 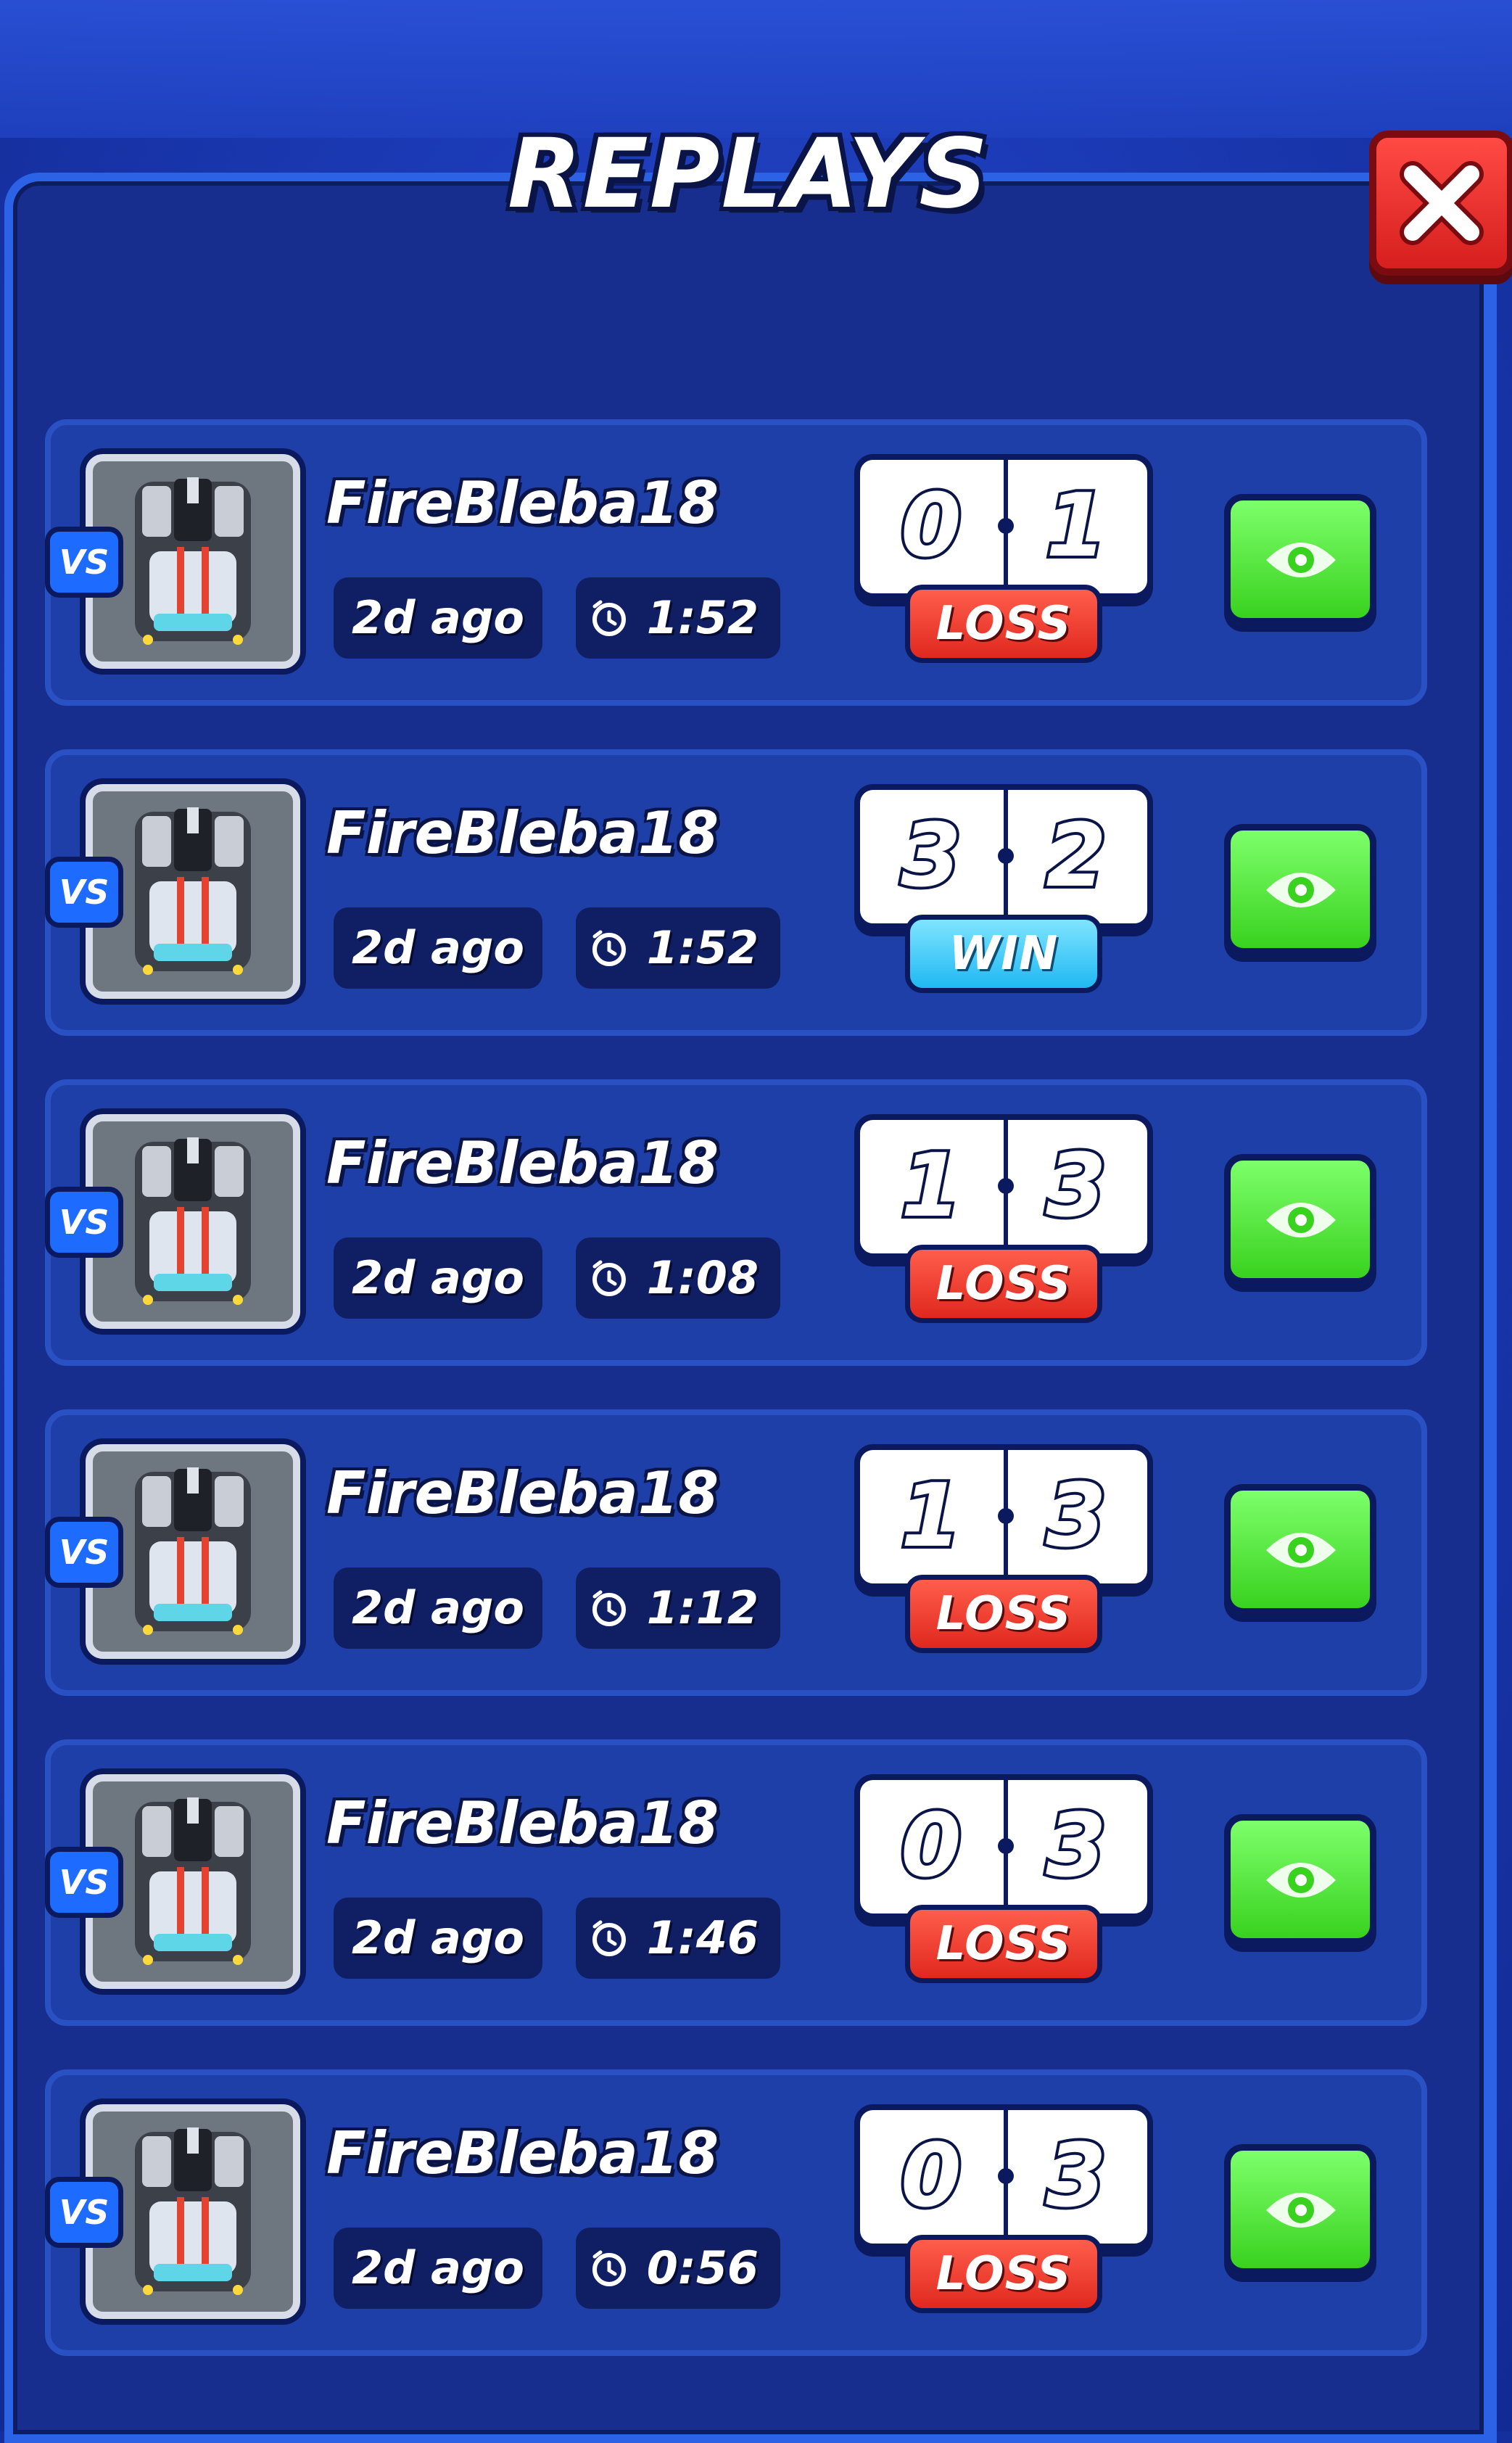 I want to click on result-badge: WIN, so click(x=1003, y=954).